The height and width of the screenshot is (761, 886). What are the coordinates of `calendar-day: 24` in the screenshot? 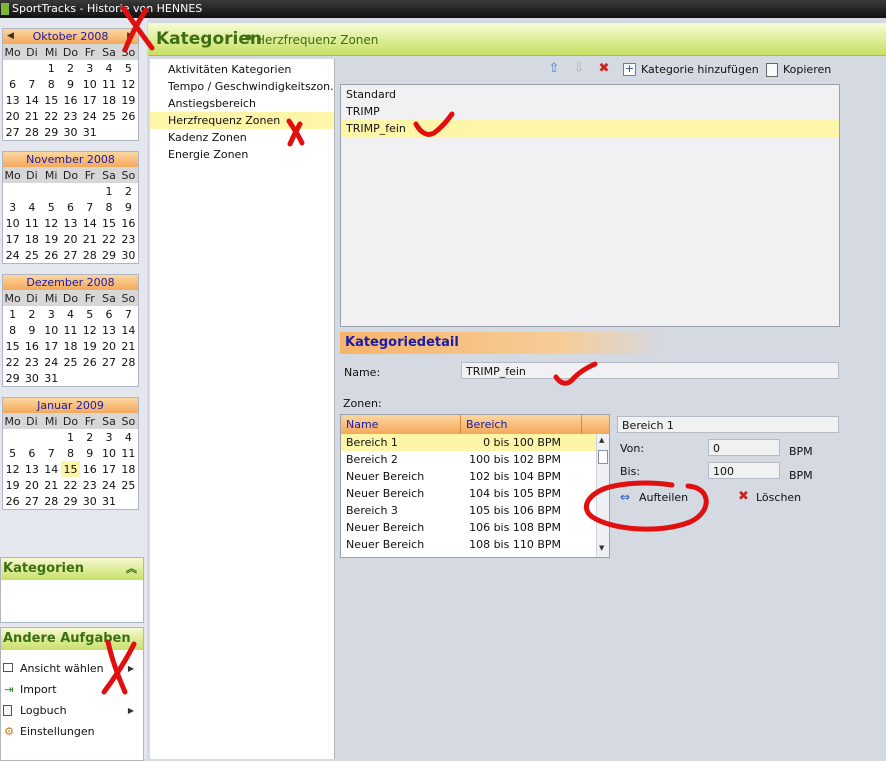 It's located at (108, 485).